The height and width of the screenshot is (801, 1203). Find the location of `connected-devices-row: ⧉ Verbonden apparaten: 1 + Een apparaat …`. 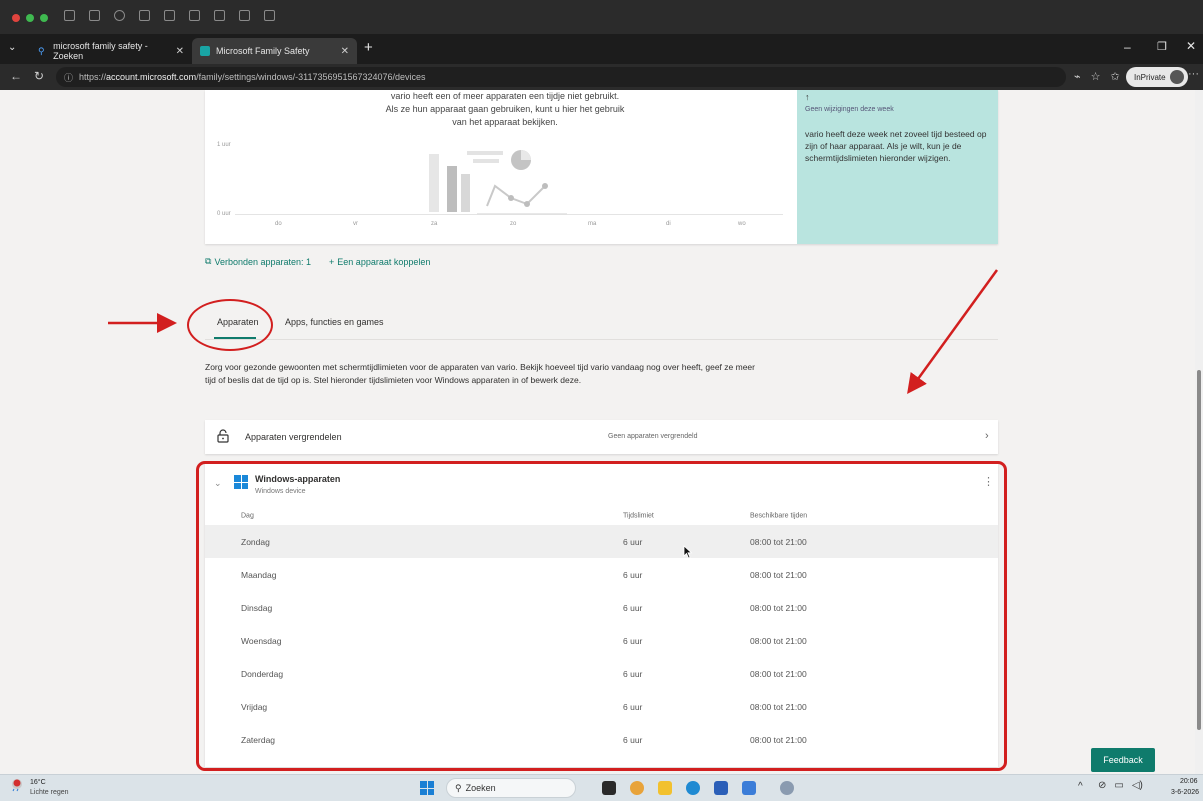

connected-devices-row: ⧉ Verbonden apparaten: 1 + Een apparaat … is located at coordinates (317, 261).